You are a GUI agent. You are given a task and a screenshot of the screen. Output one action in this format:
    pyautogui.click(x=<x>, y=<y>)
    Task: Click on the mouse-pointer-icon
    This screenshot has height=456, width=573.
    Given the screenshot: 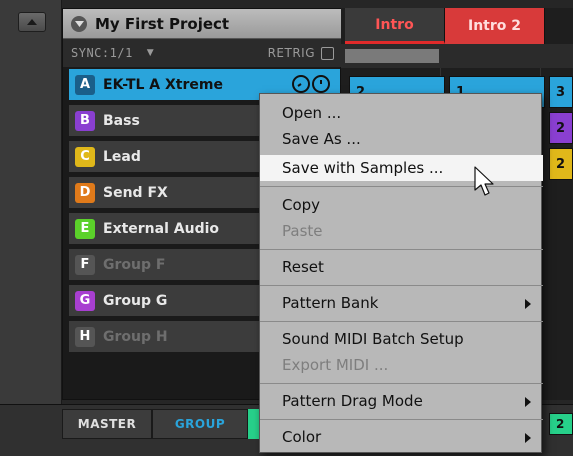 What is the action you would take?
    pyautogui.click(x=484, y=181)
    